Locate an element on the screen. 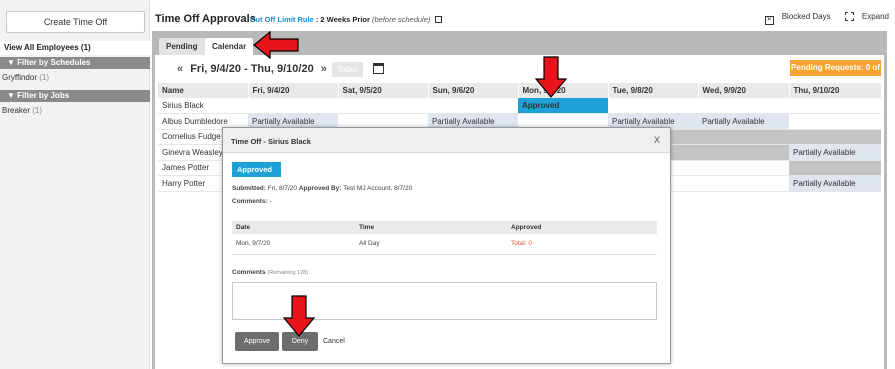 The width and height of the screenshot is (895, 369). comments-input-label: Comments (Remaining 128) is located at coordinates (270, 272).